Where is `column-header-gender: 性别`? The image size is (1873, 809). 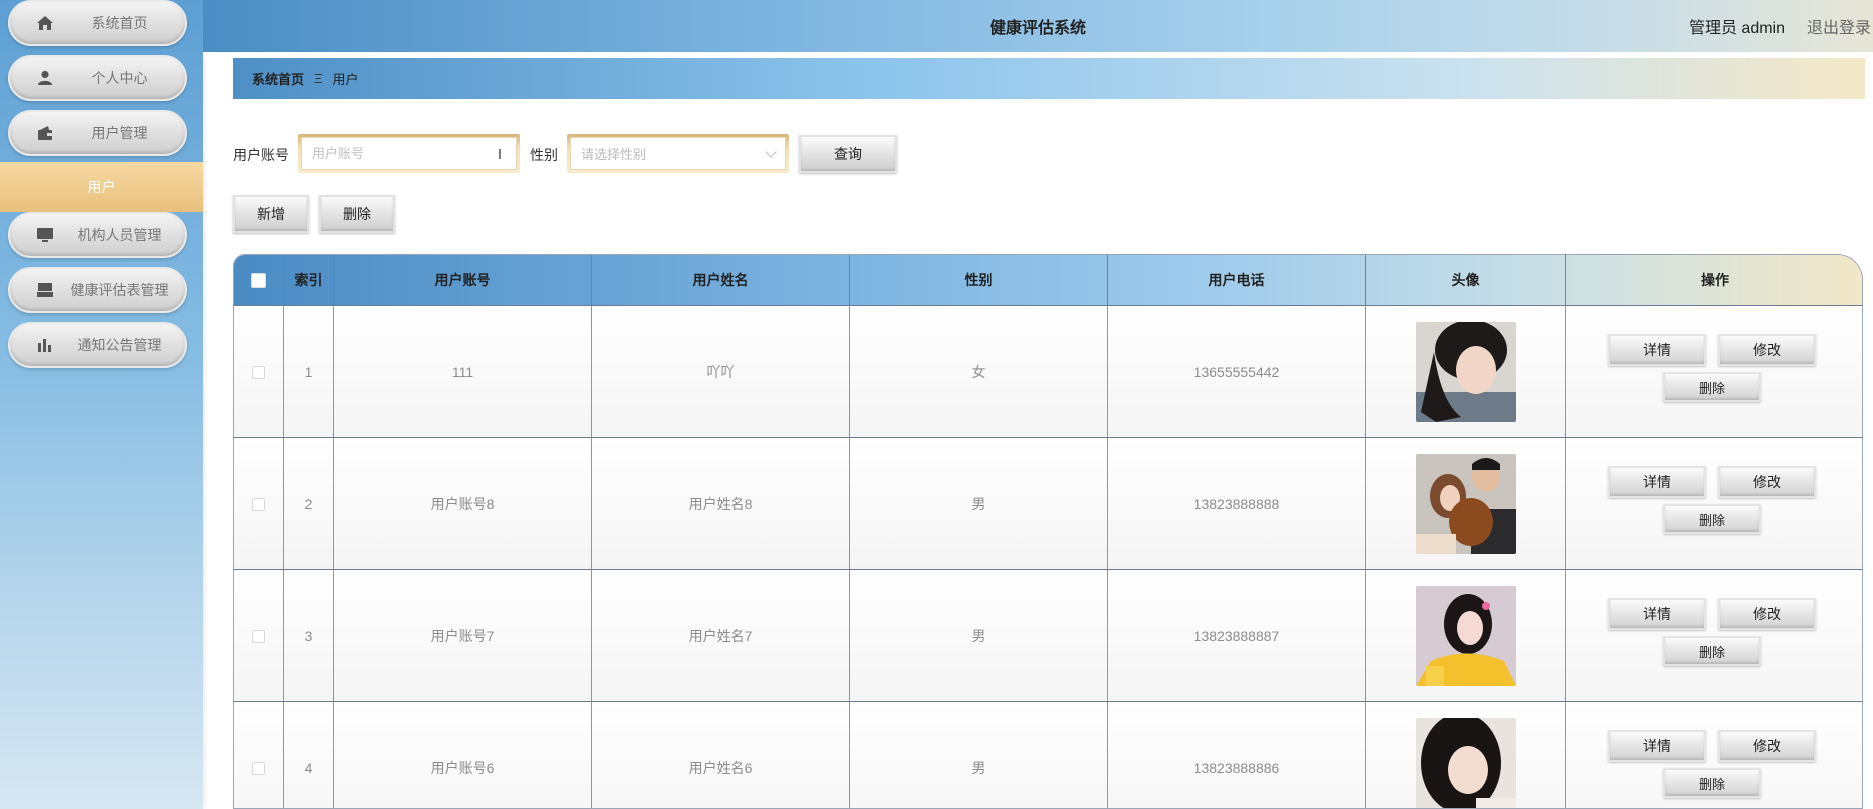 column-header-gender: 性别 is located at coordinates (979, 280).